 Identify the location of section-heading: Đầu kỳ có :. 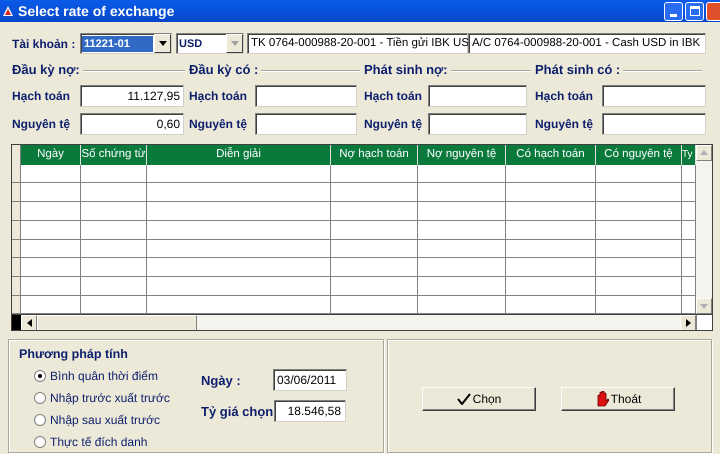
(223, 70).